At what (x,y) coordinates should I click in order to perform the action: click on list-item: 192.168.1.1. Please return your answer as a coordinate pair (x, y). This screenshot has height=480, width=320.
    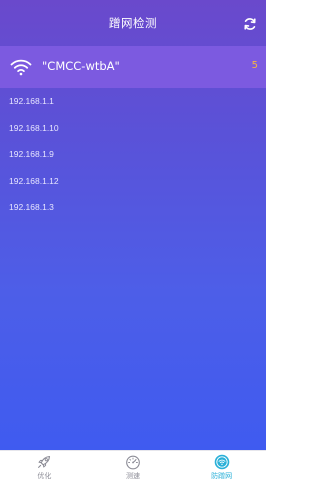
    Looking at the image, I should click on (133, 101).